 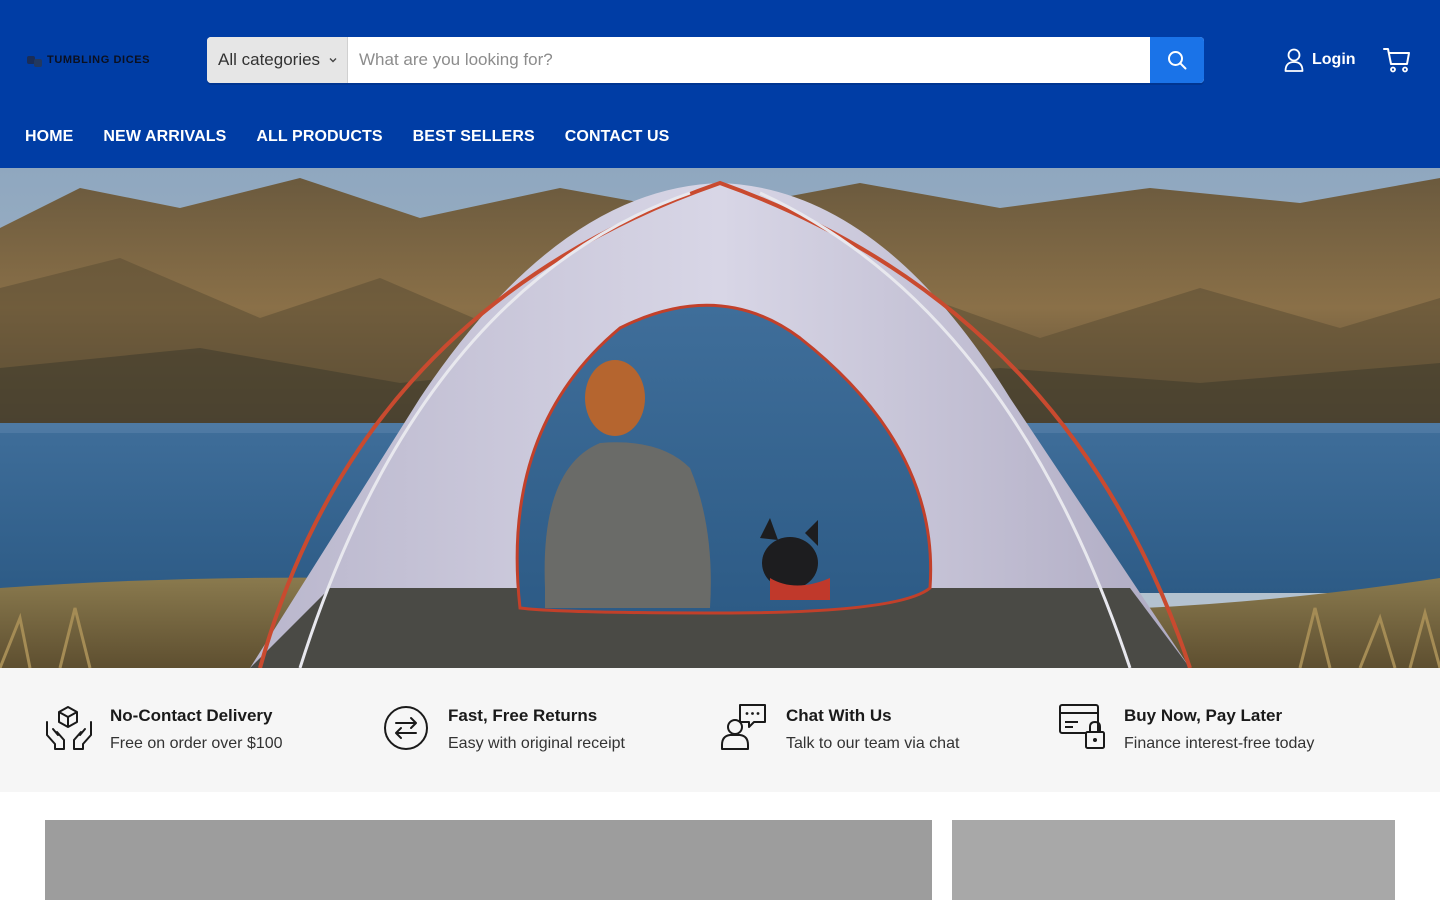 I want to click on chevron-down-icon, so click(x=333, y=60).